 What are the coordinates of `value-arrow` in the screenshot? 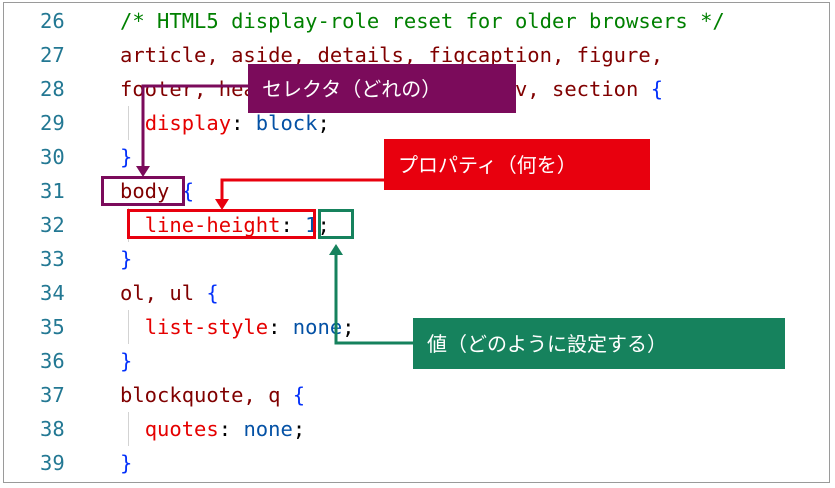 It's located at (371, 294).